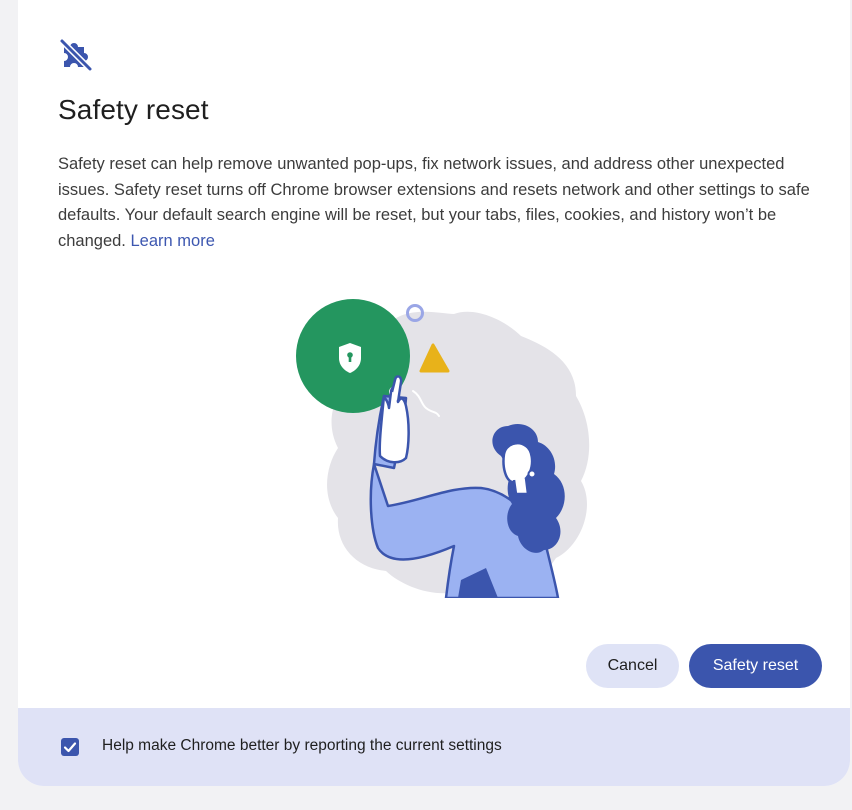 The height and width of the screenshot is (810, 852). What do you see at coordinates (76, 54) in the screenshot?
I see `puzzle-piece-off-icon` at bounding box center [76, 54].